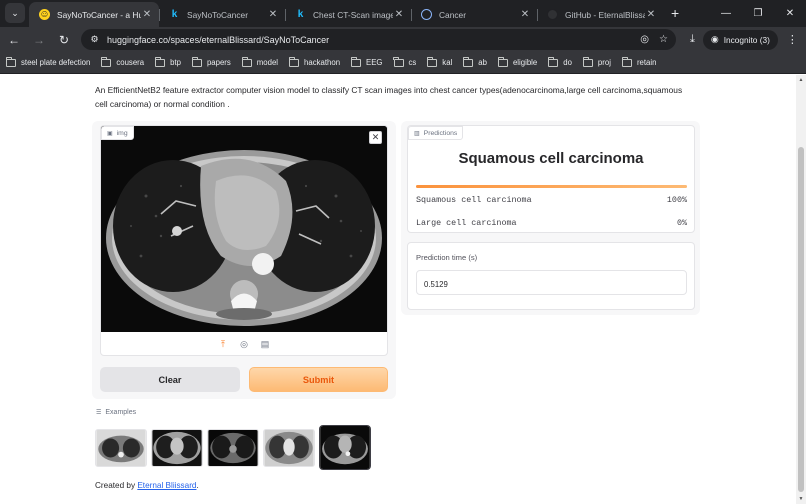 The width and height of the screenshot is (806, 504). I want to click on scroll-up-icon: ▲, so click(801, 80).